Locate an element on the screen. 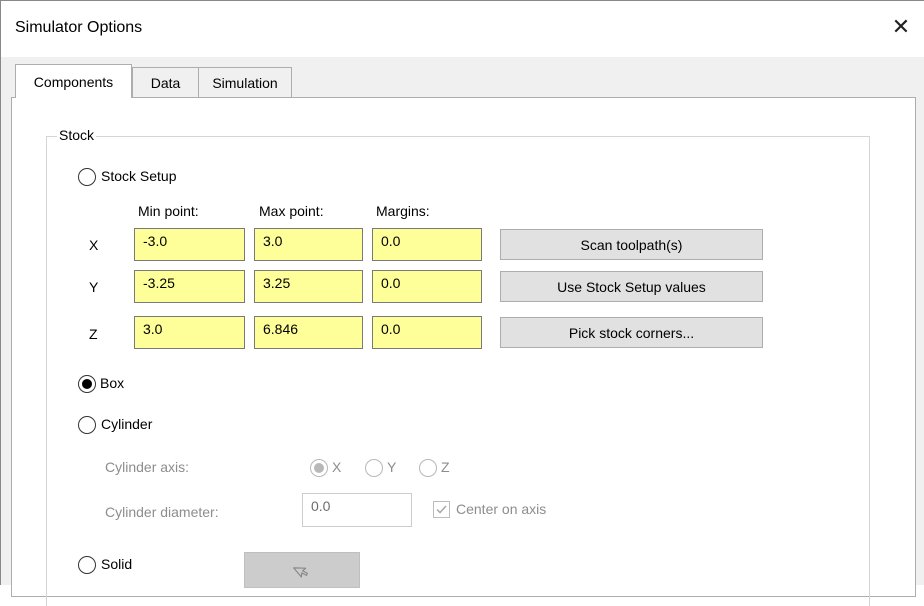 This screenshot has height=606, width=924. scan-toolpaths-button: Scan toolpath(s) is located at coordinates (631, 244).